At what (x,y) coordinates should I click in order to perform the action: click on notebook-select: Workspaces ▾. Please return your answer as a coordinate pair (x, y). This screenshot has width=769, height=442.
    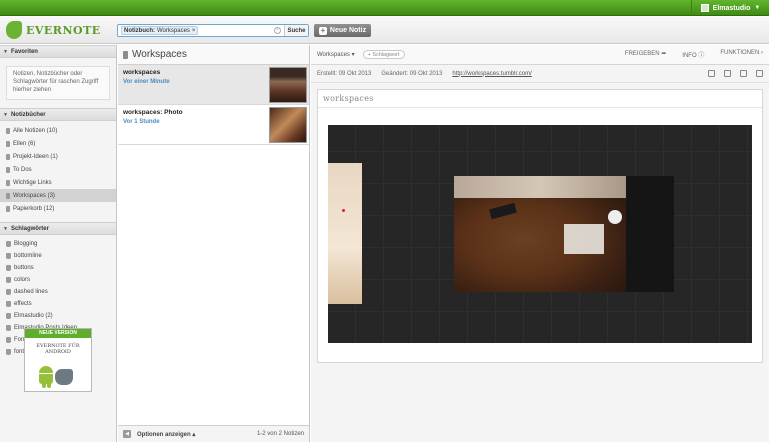
    Looking at the image, I should click on (336, 54).